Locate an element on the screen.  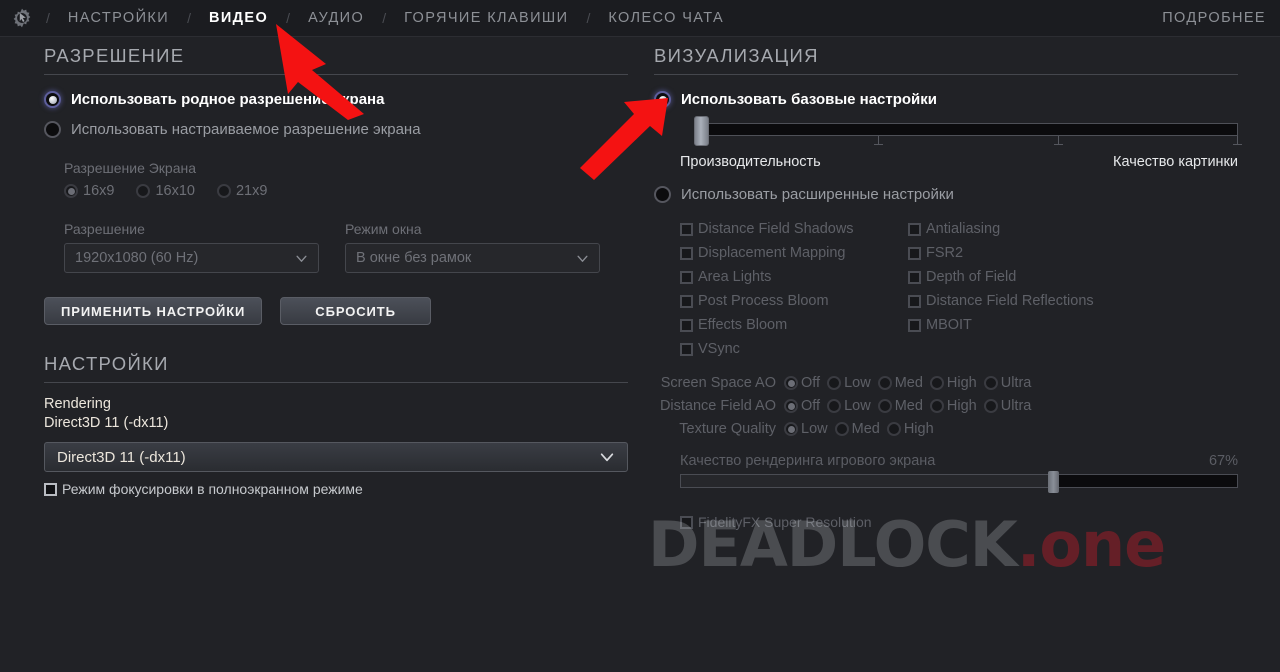
ssao-option-ultra: Ultra is located at coordinates (1007, 383).